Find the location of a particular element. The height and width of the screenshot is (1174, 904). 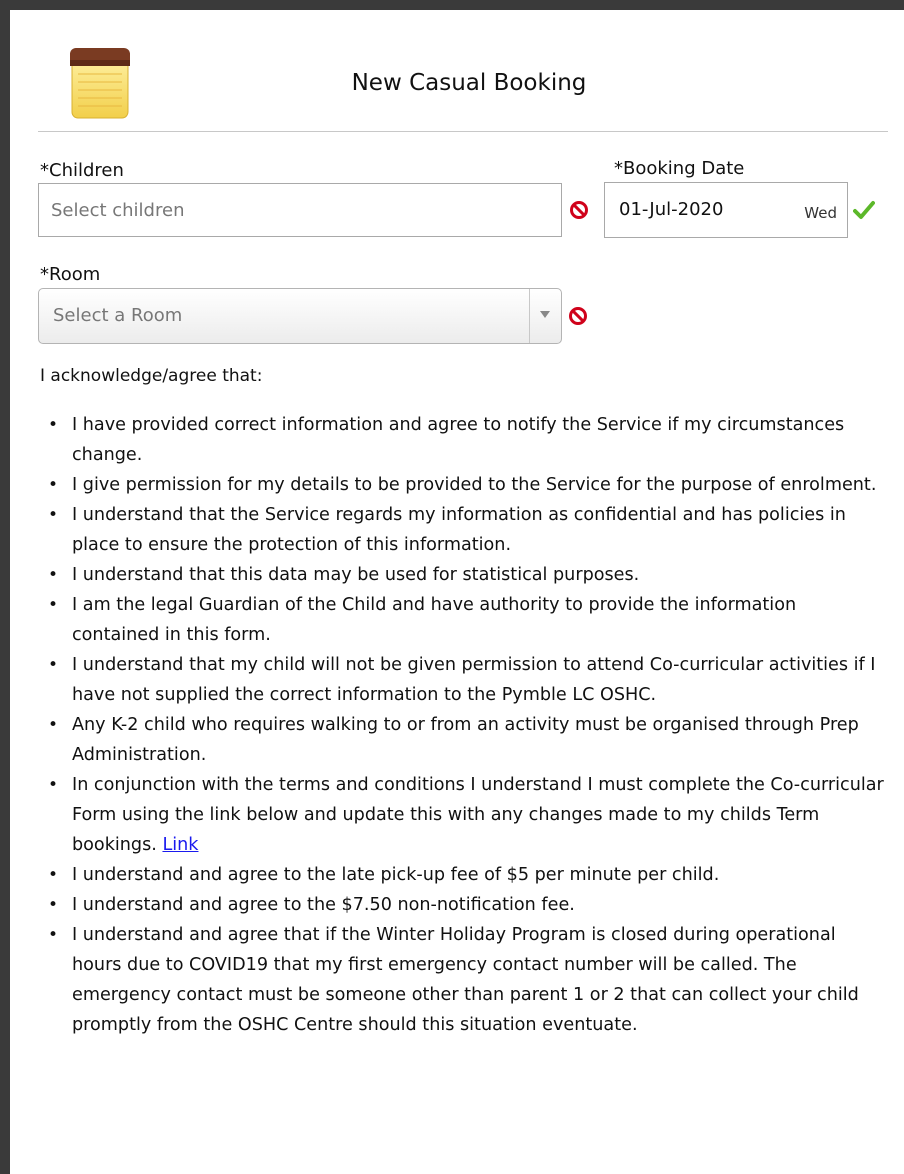

chevron-down-icon is located at coordinates (545, 314).